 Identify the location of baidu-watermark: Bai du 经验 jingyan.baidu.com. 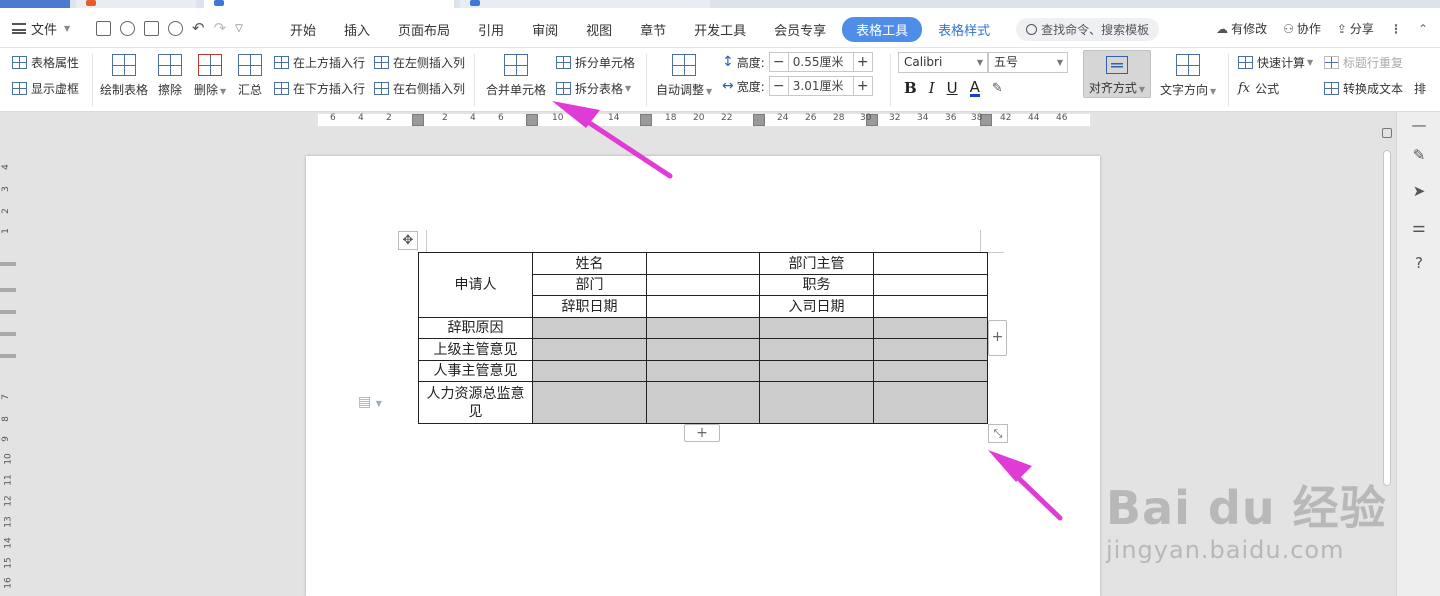
(1246, 522).